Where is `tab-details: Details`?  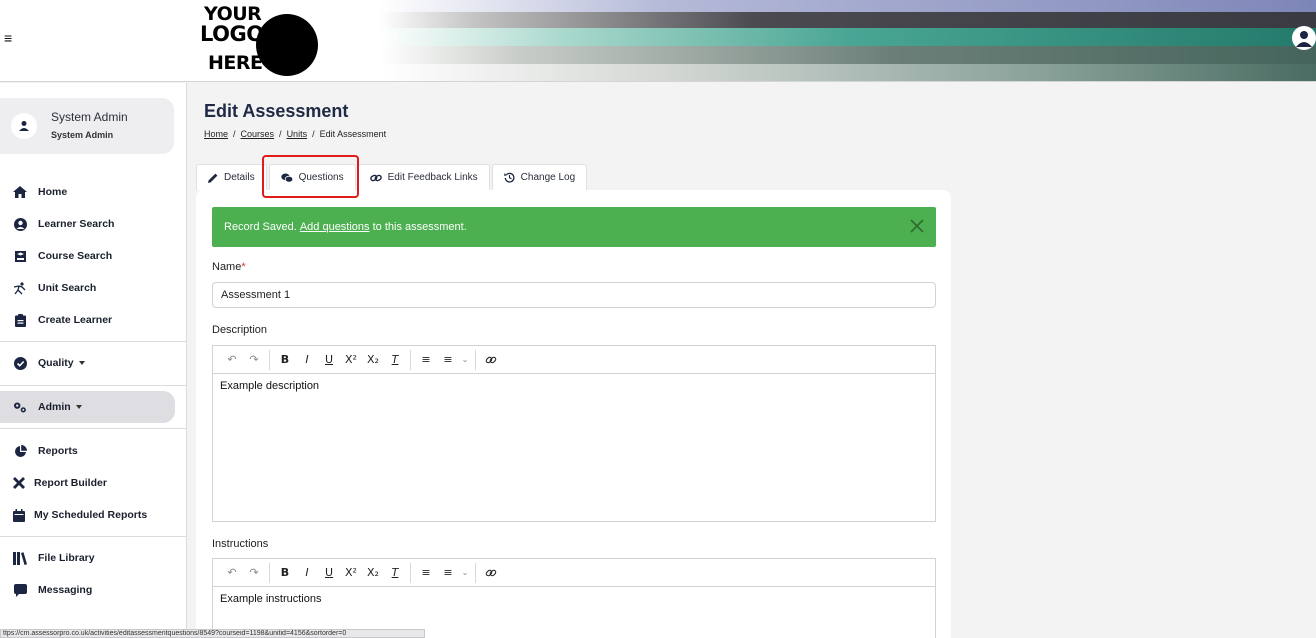 tab-details: Details is located at coordinates (231, 177).